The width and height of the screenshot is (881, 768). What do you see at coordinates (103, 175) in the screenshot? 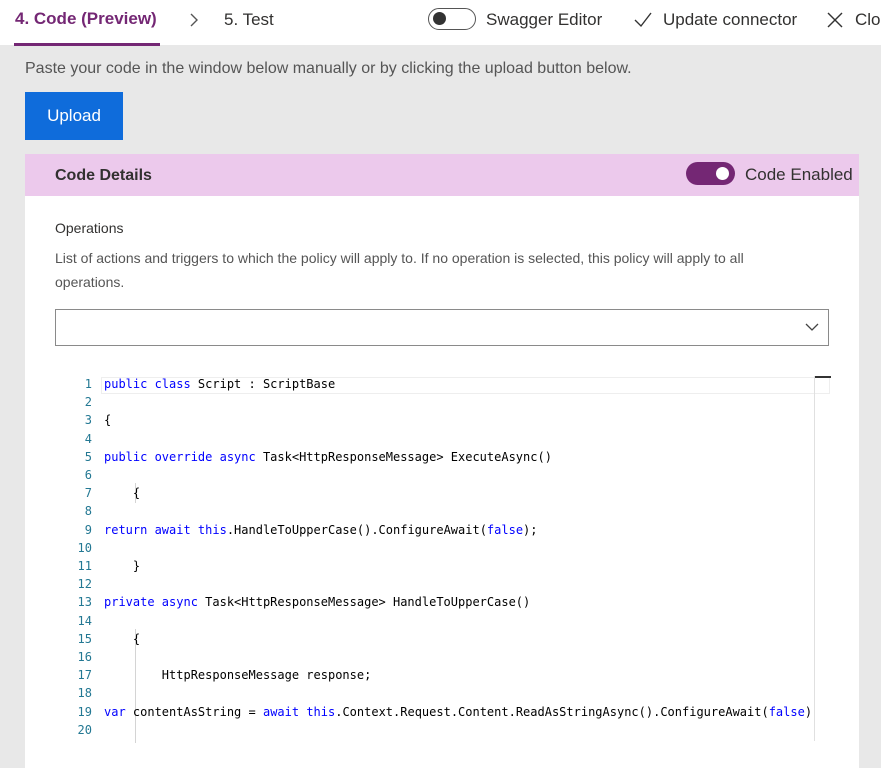
I see `code-details-title: Code Details` at bounding box center [103, 175].